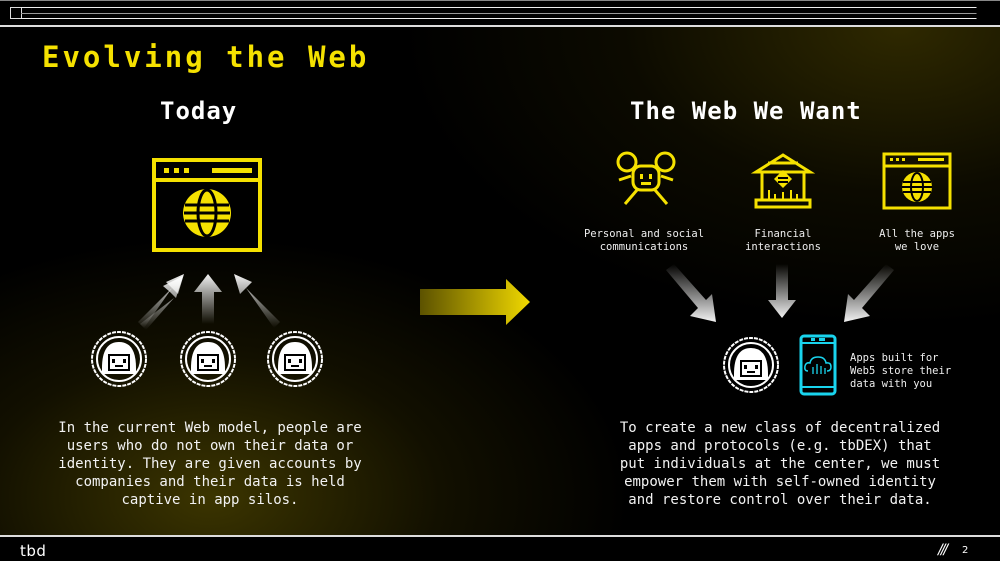 This screenshot has height=561, width=1000. Describe the element at coordinates (780, 446) in the screenshot. I see `description-line: apps and protocols (e.g. tbDEX) that` at that location.